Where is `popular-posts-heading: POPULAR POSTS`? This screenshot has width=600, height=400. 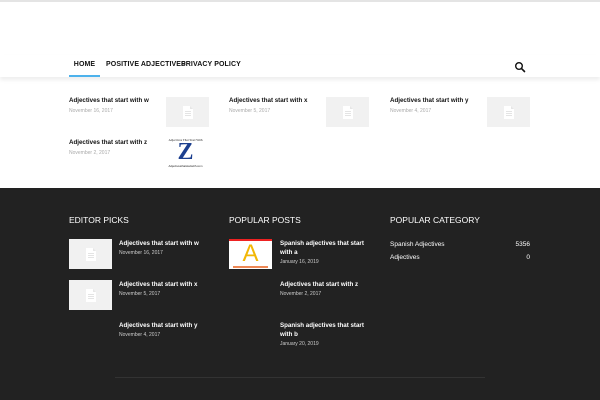 popular-posts-heading: POPULAR POSTS is located at coordinates (265, 220).